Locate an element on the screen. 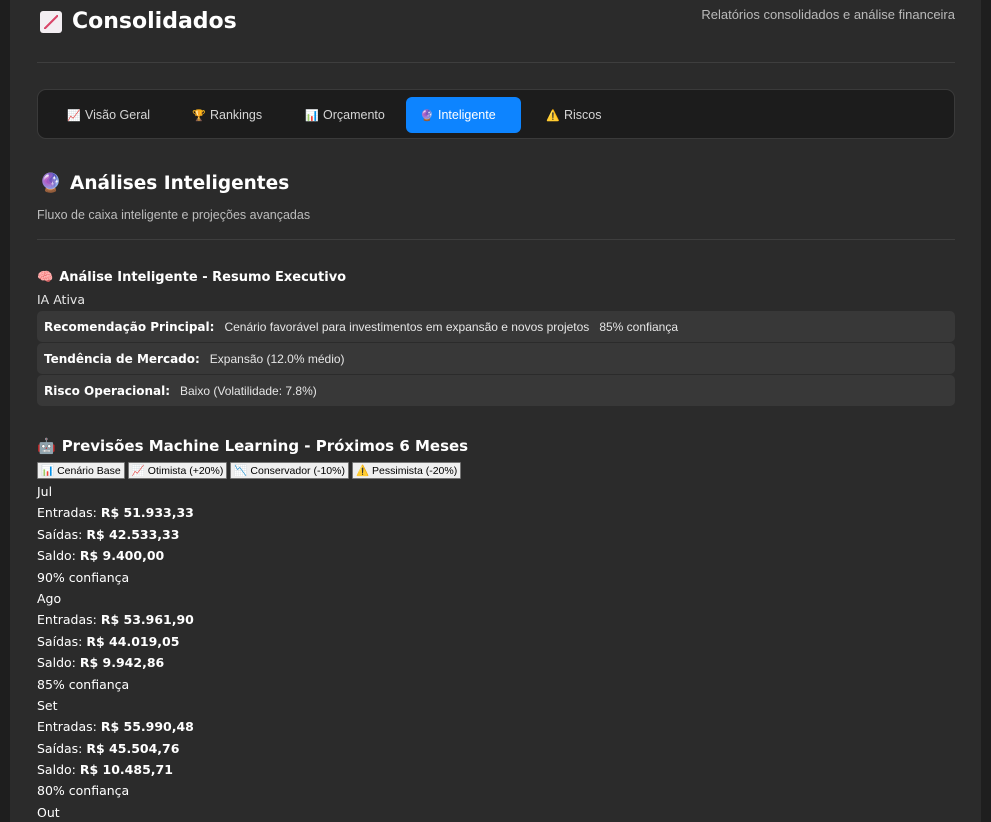  forecast-confidence: 90% confiança is located at coordinates (83, 577).